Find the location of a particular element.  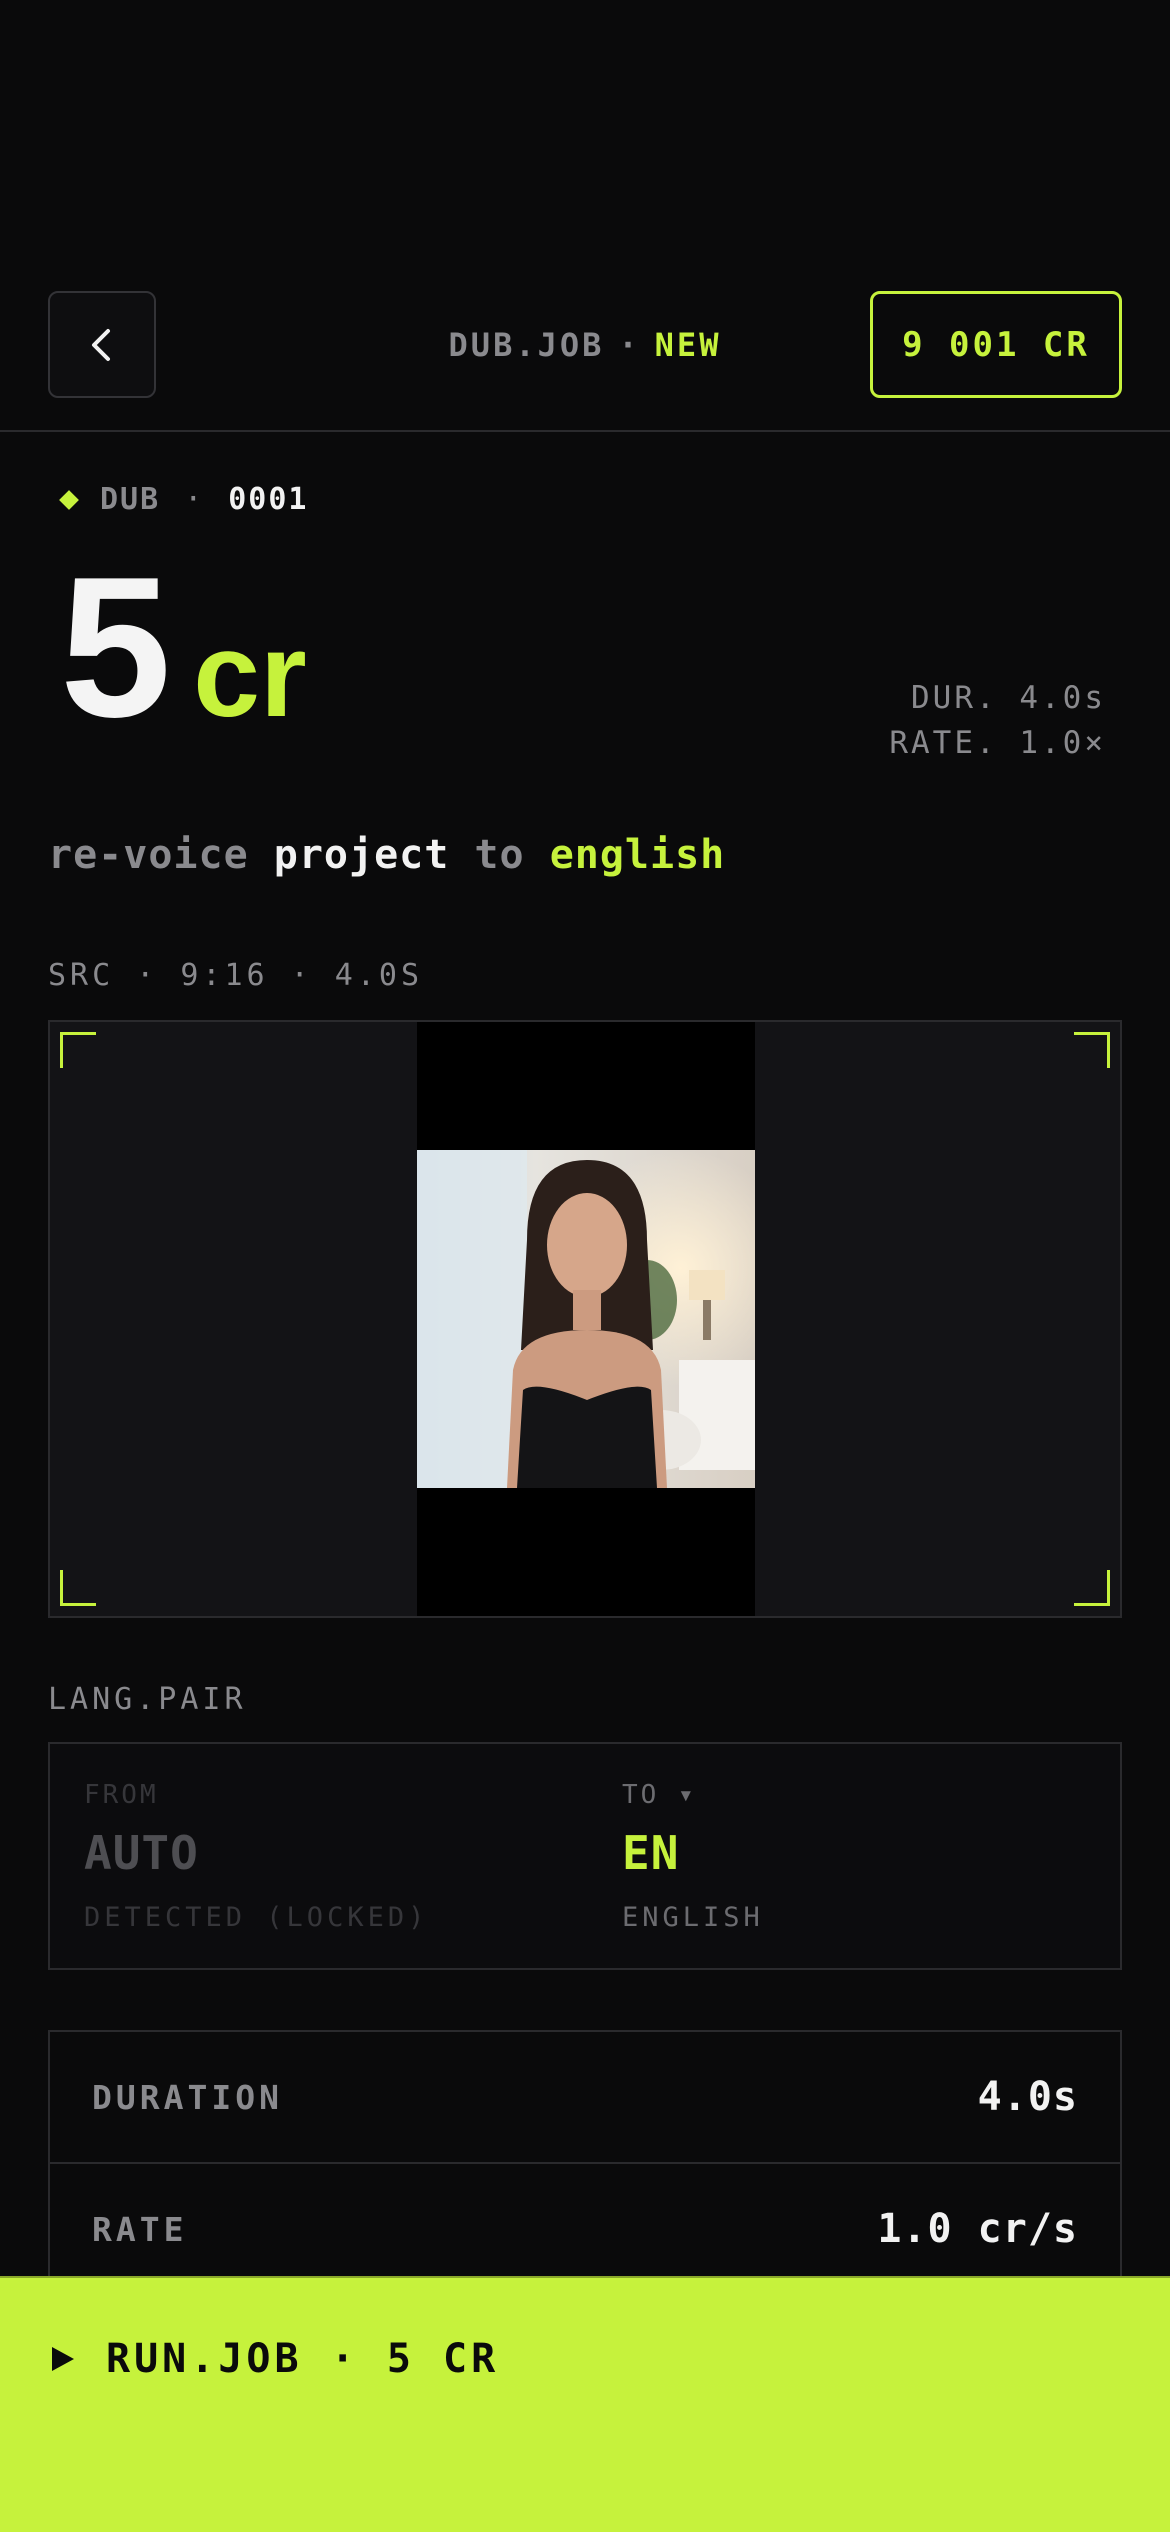

job-number: 0001 is located at coordinates (268, 499).